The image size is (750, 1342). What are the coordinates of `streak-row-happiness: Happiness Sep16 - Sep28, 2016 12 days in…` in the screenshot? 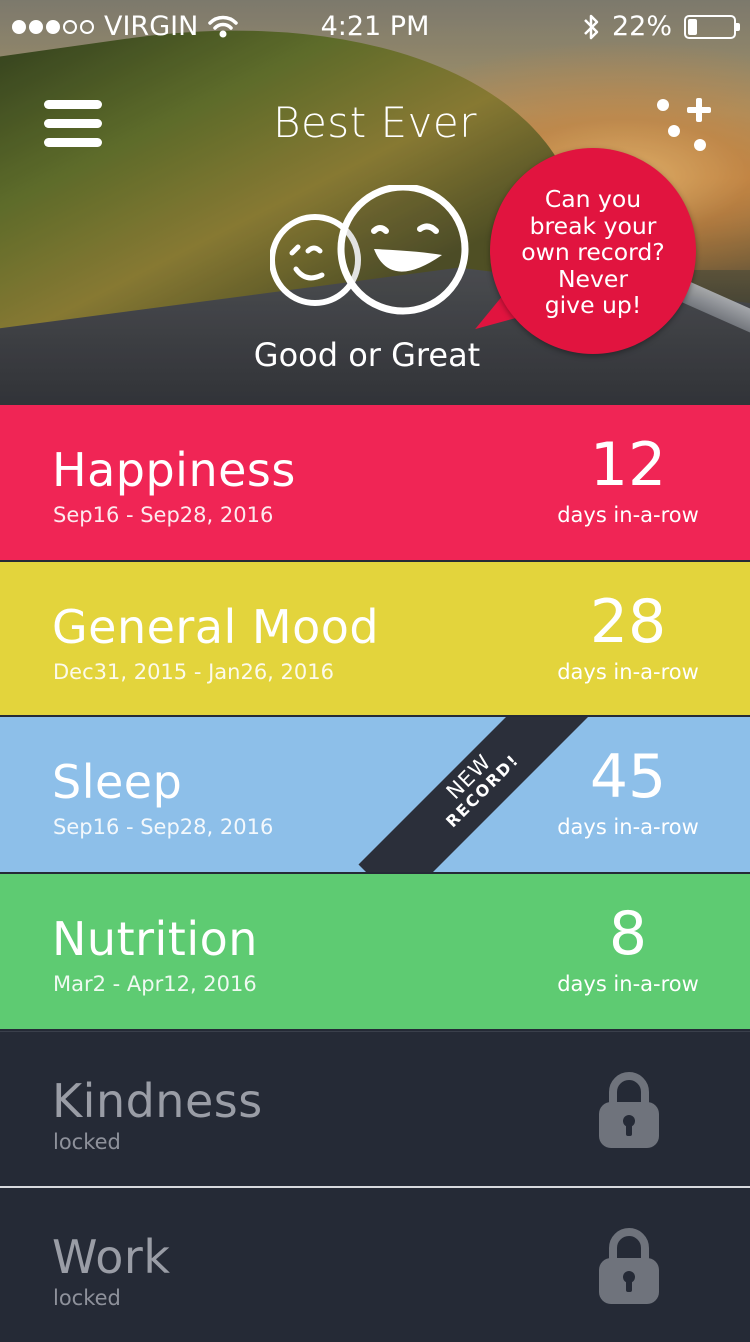 It's located at (375, 482).